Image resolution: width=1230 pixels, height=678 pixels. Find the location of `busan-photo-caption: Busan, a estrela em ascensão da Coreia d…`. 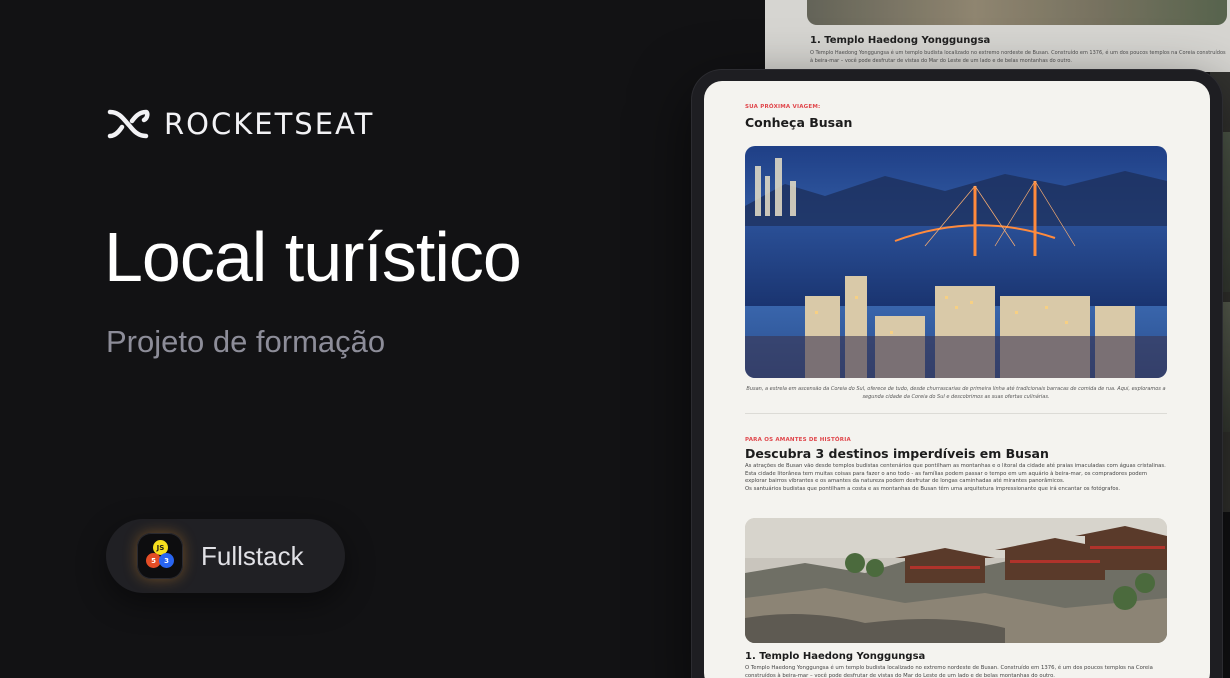

busan-photo-caption: Busan, a estrela em ascensão da Coreia d… is located at coordinates (956, 393).